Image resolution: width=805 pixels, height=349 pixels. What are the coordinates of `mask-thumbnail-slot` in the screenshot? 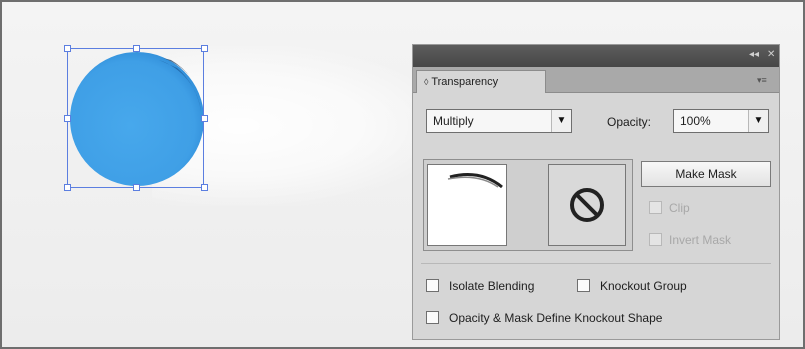 It's located at (587, 205).